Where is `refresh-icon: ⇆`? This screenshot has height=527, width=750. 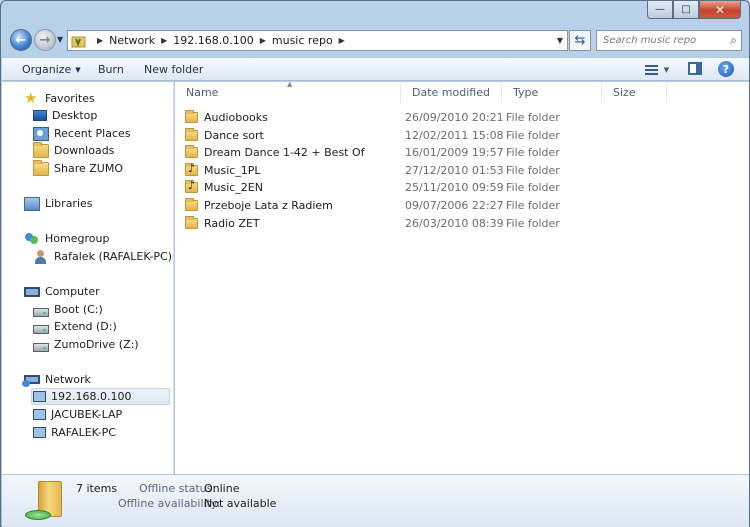
refresh-icon: ⇆ is located at coordinates (580, 40).